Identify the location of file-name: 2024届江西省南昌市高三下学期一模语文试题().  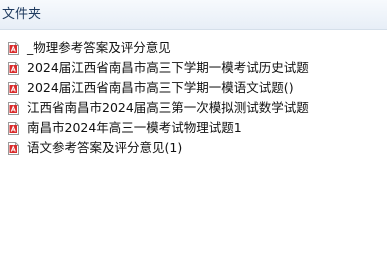
(160, 87).